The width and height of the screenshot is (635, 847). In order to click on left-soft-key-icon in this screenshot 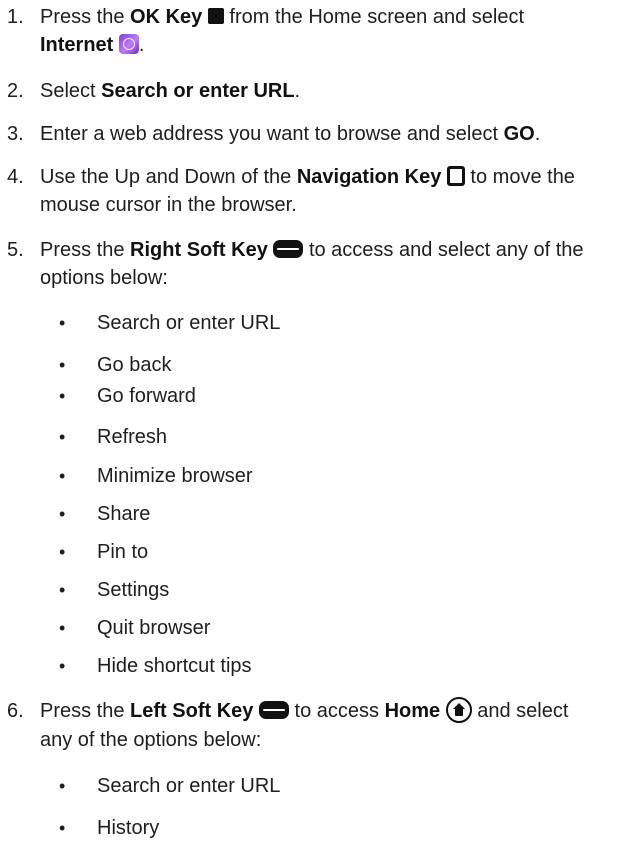, I will do `click(273, 709)`.